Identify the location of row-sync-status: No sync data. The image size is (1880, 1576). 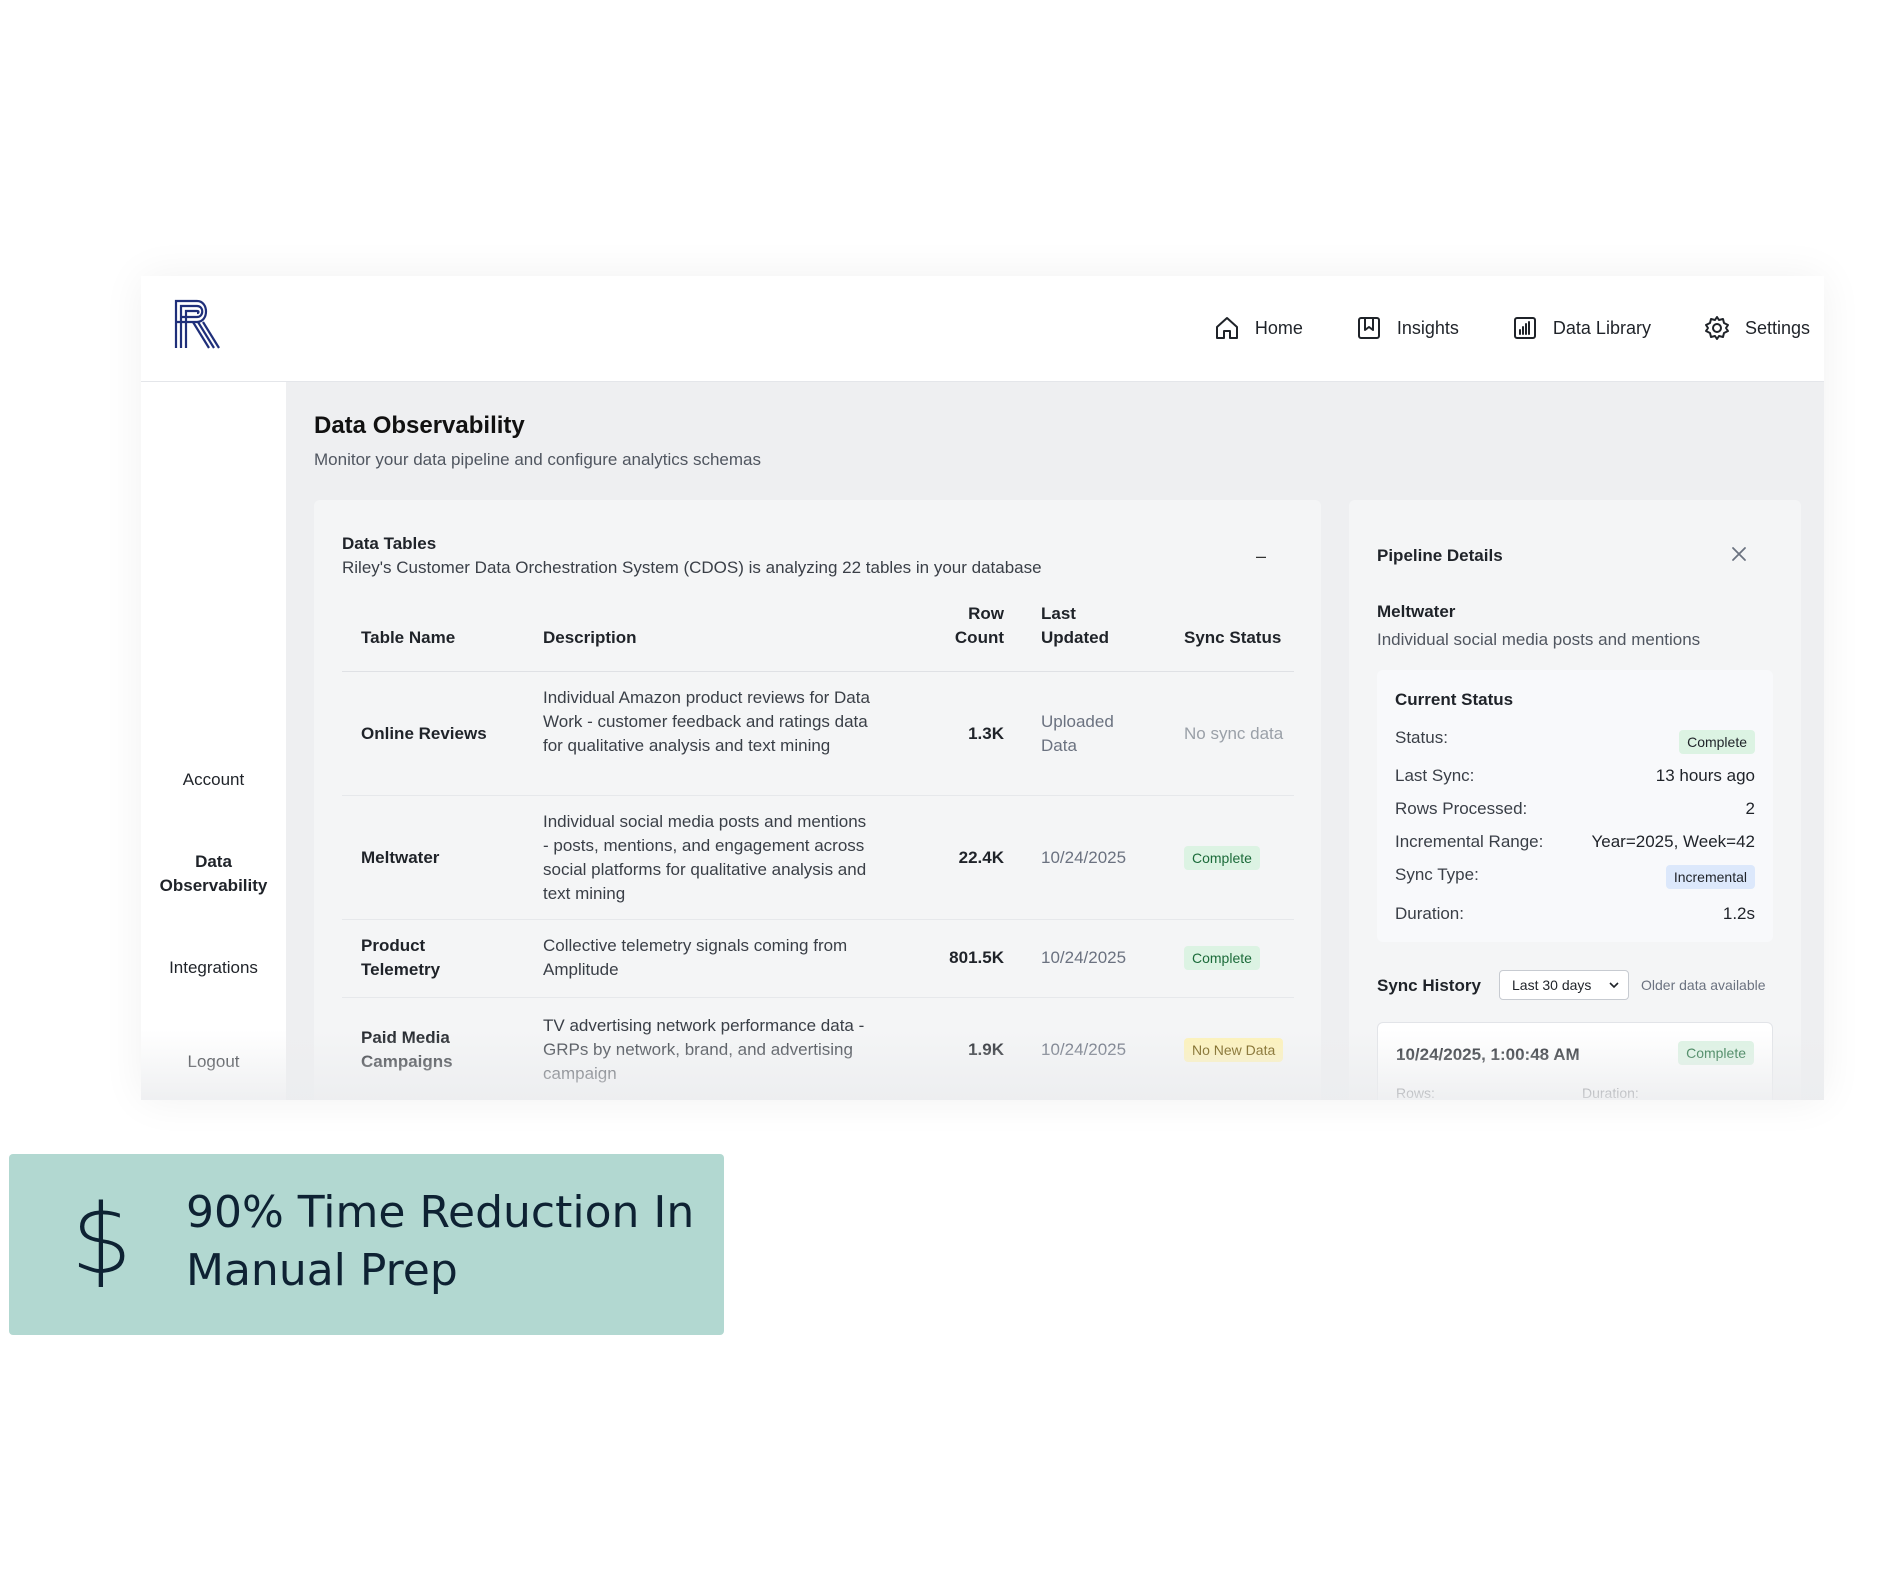
(1234, 733).